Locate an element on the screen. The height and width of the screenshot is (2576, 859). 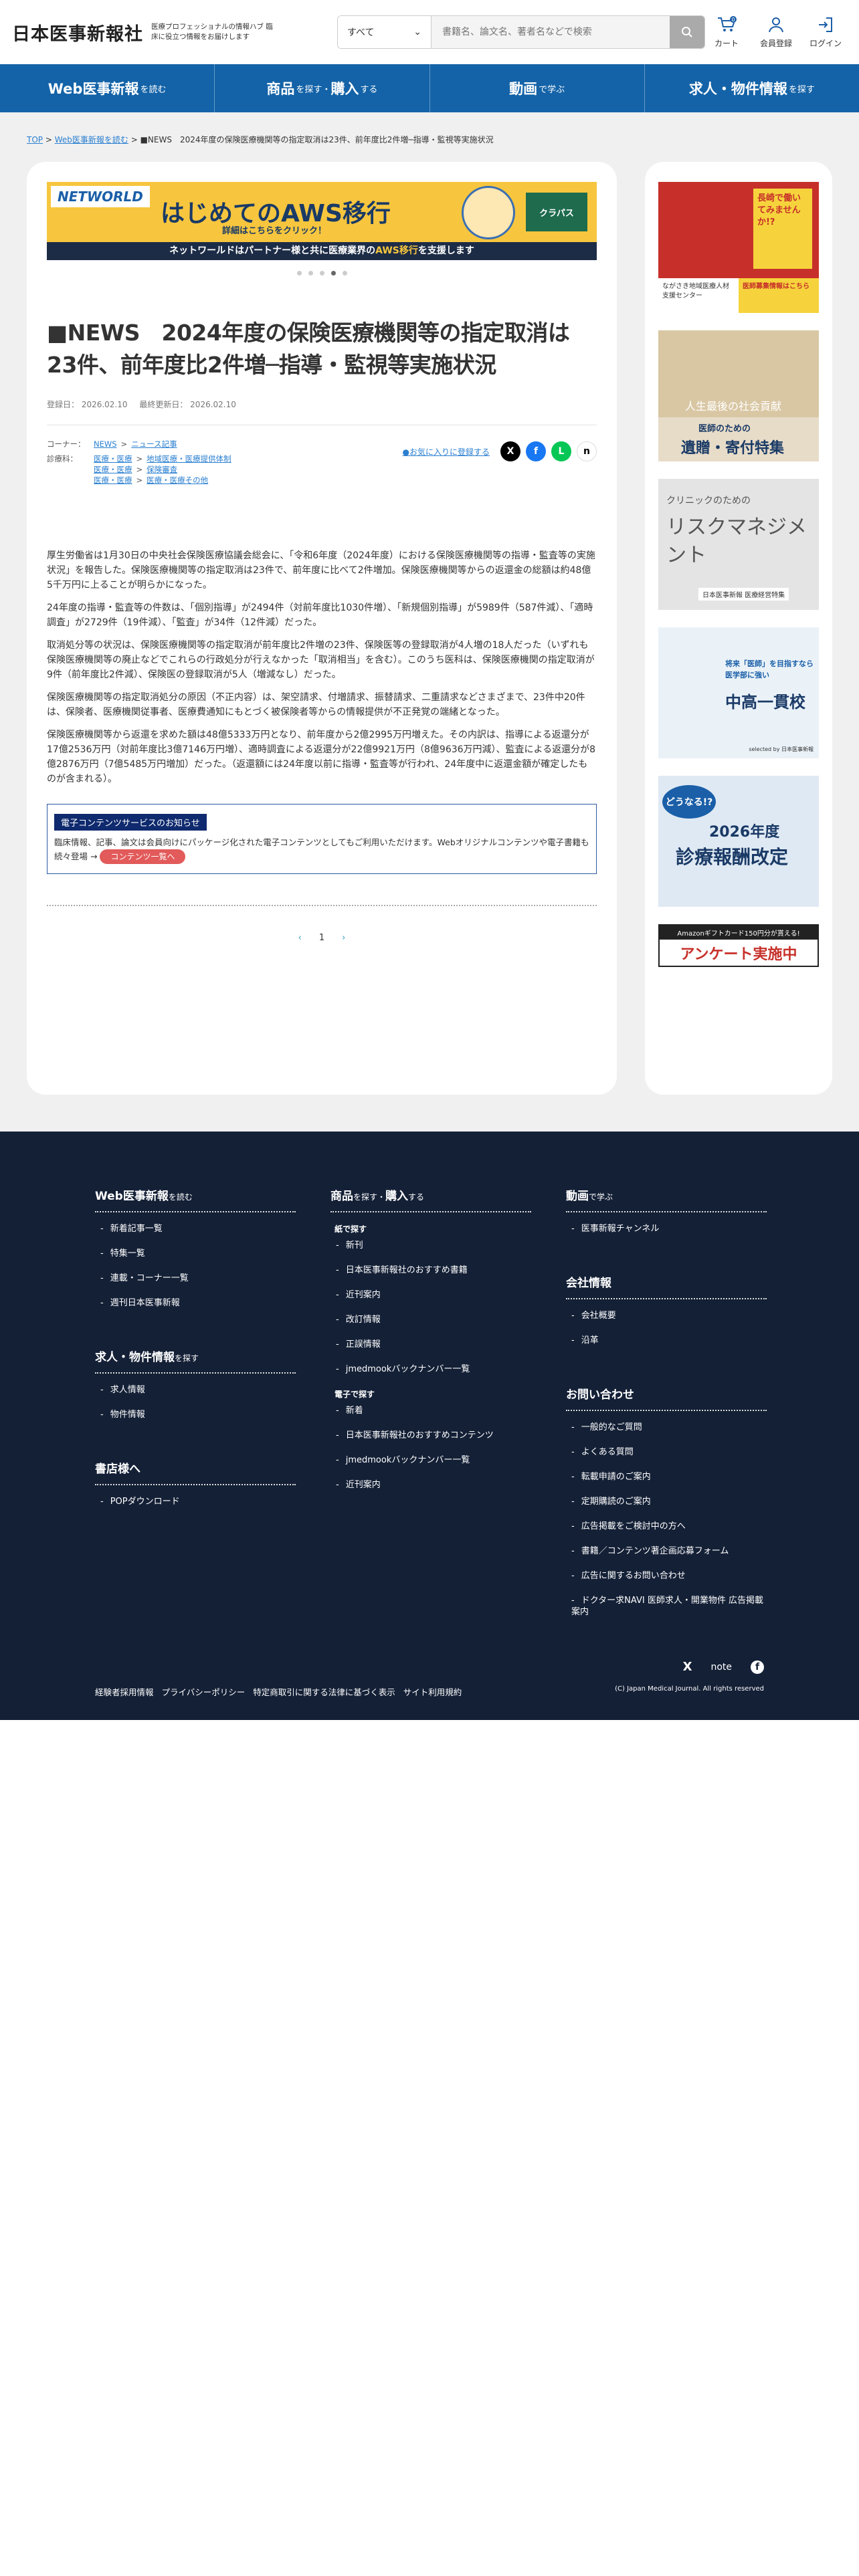
register-link: 会員登録 is located at coordinates (776, 32).